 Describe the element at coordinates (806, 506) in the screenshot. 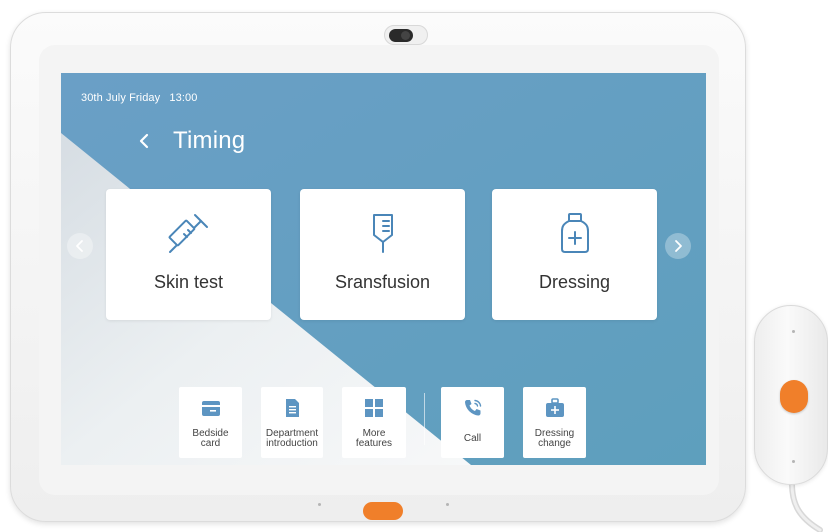

I see `remote-cable` at that location.